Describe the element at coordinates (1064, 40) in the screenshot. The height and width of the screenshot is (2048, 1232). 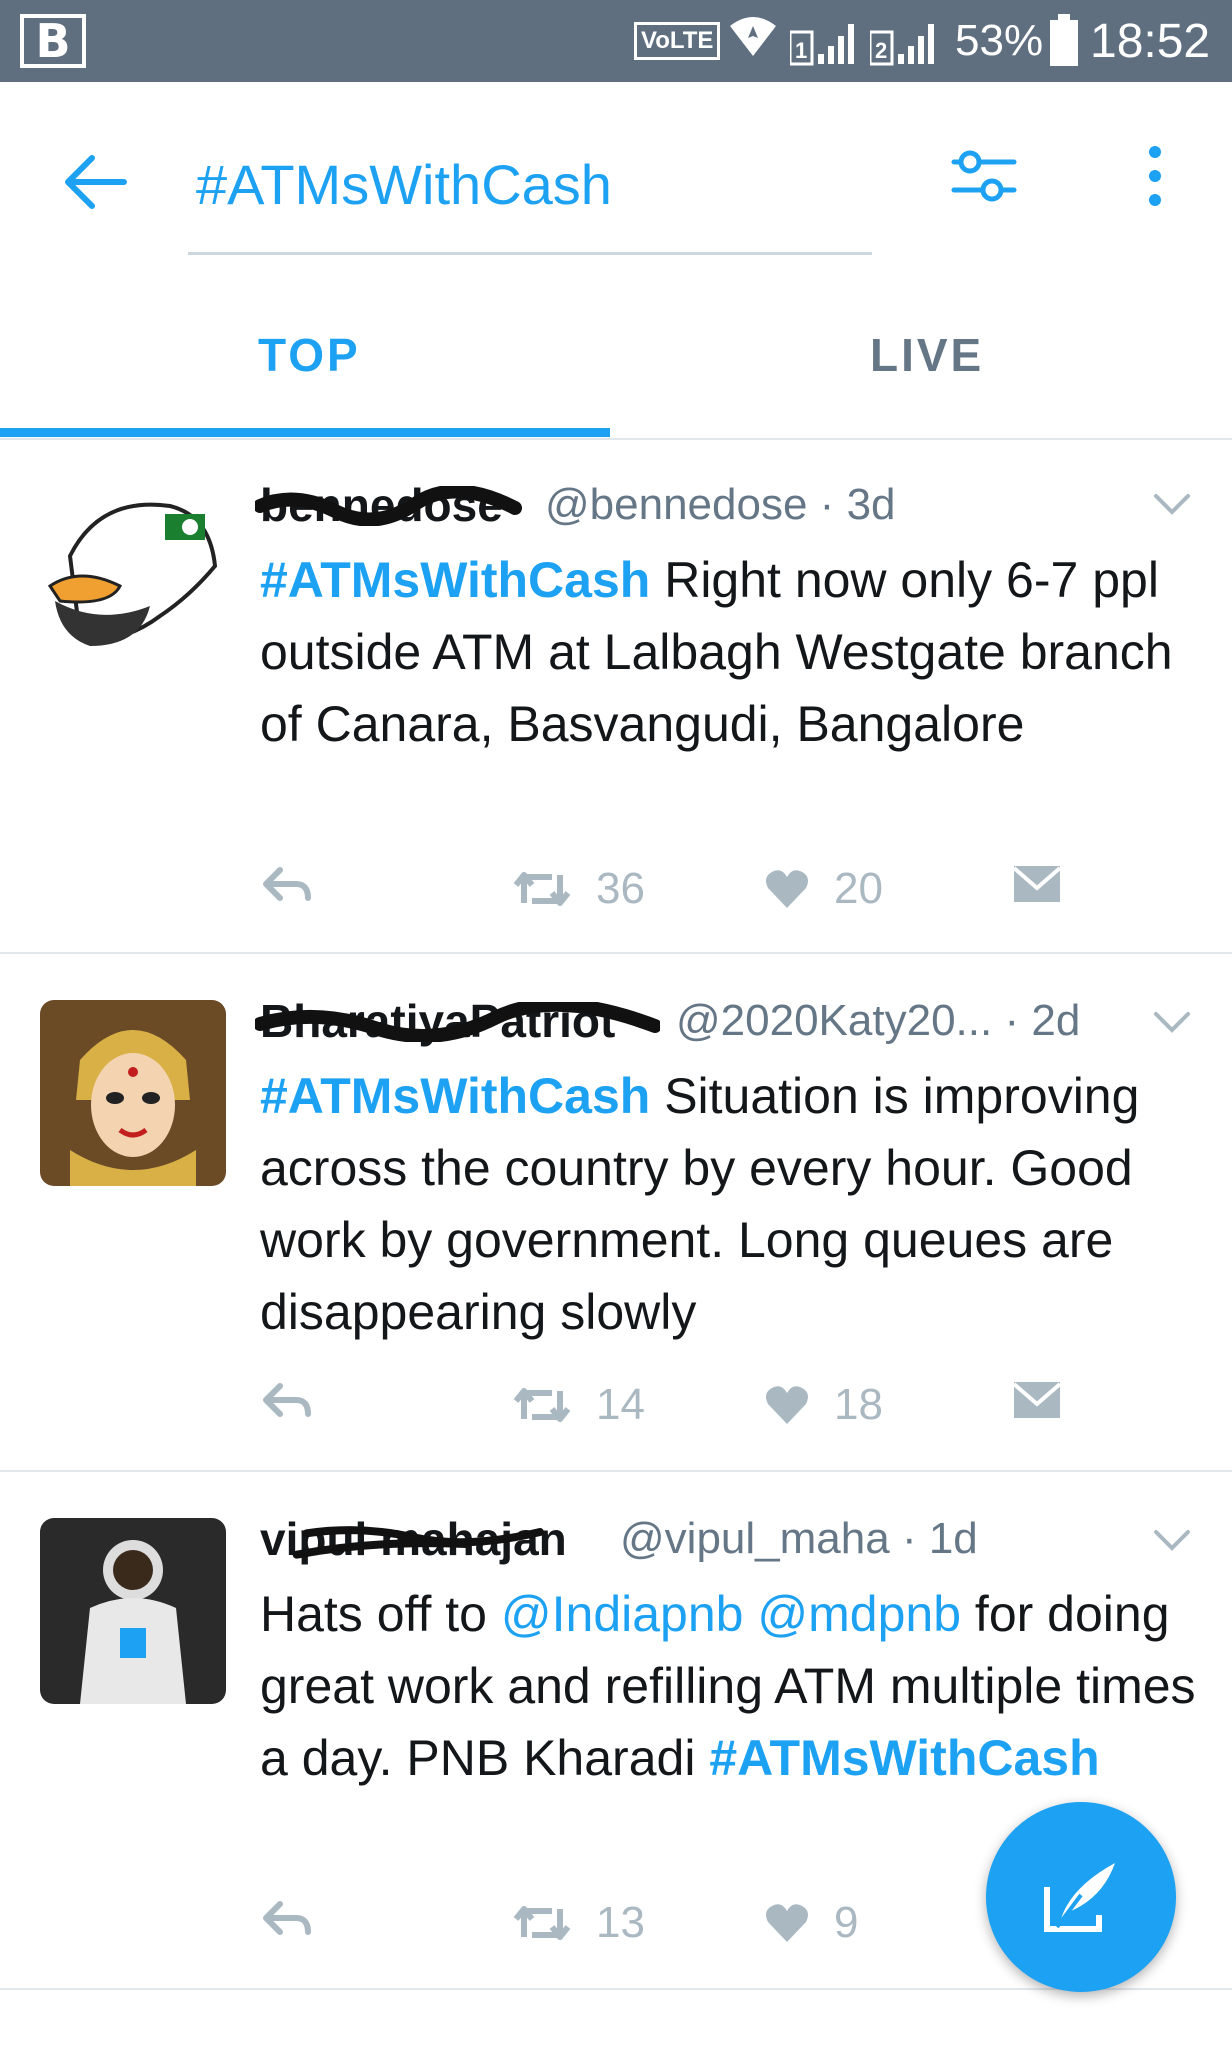
I see `battery-icon` at that location.